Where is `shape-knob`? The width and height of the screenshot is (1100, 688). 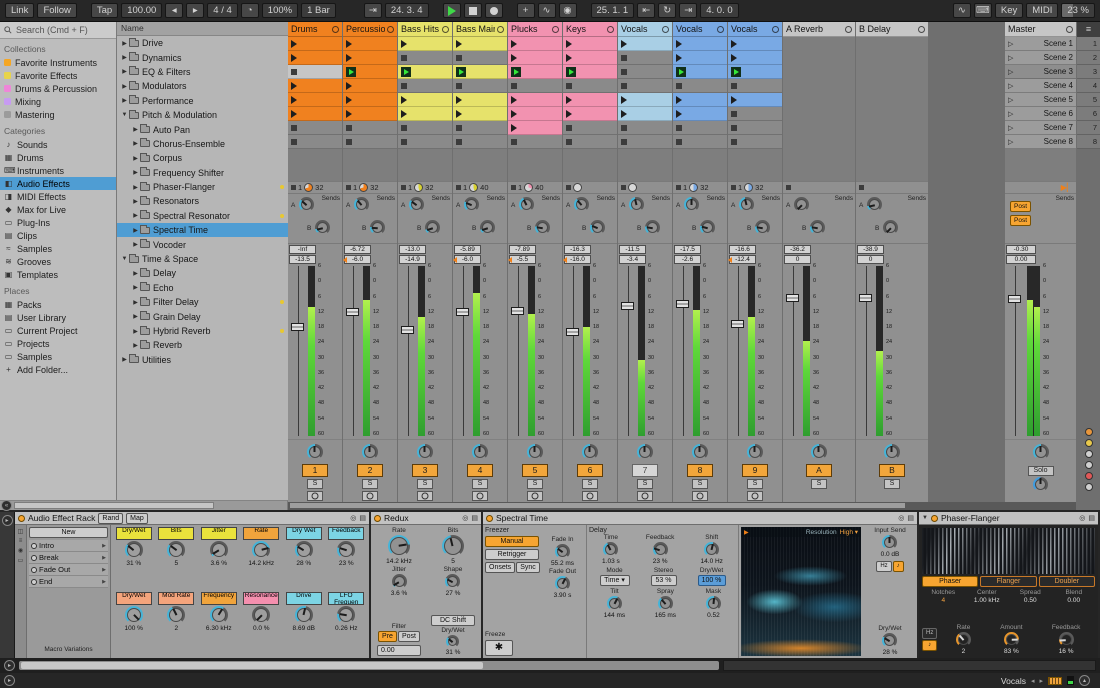
shape-knob is located at coordinates (453, 581).